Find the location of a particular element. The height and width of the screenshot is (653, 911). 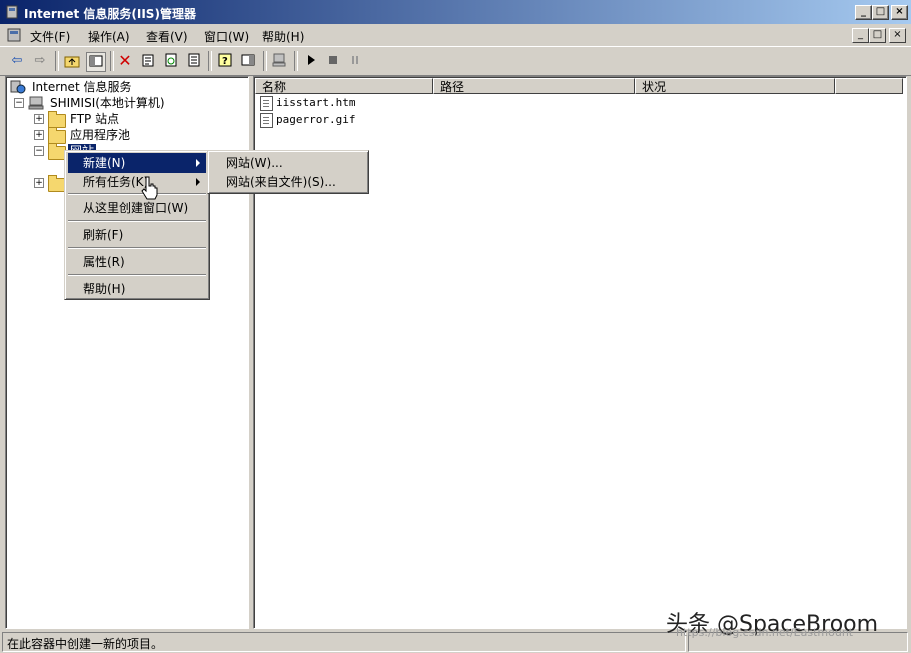

export-list-icon is located at coordinates (194, 61).